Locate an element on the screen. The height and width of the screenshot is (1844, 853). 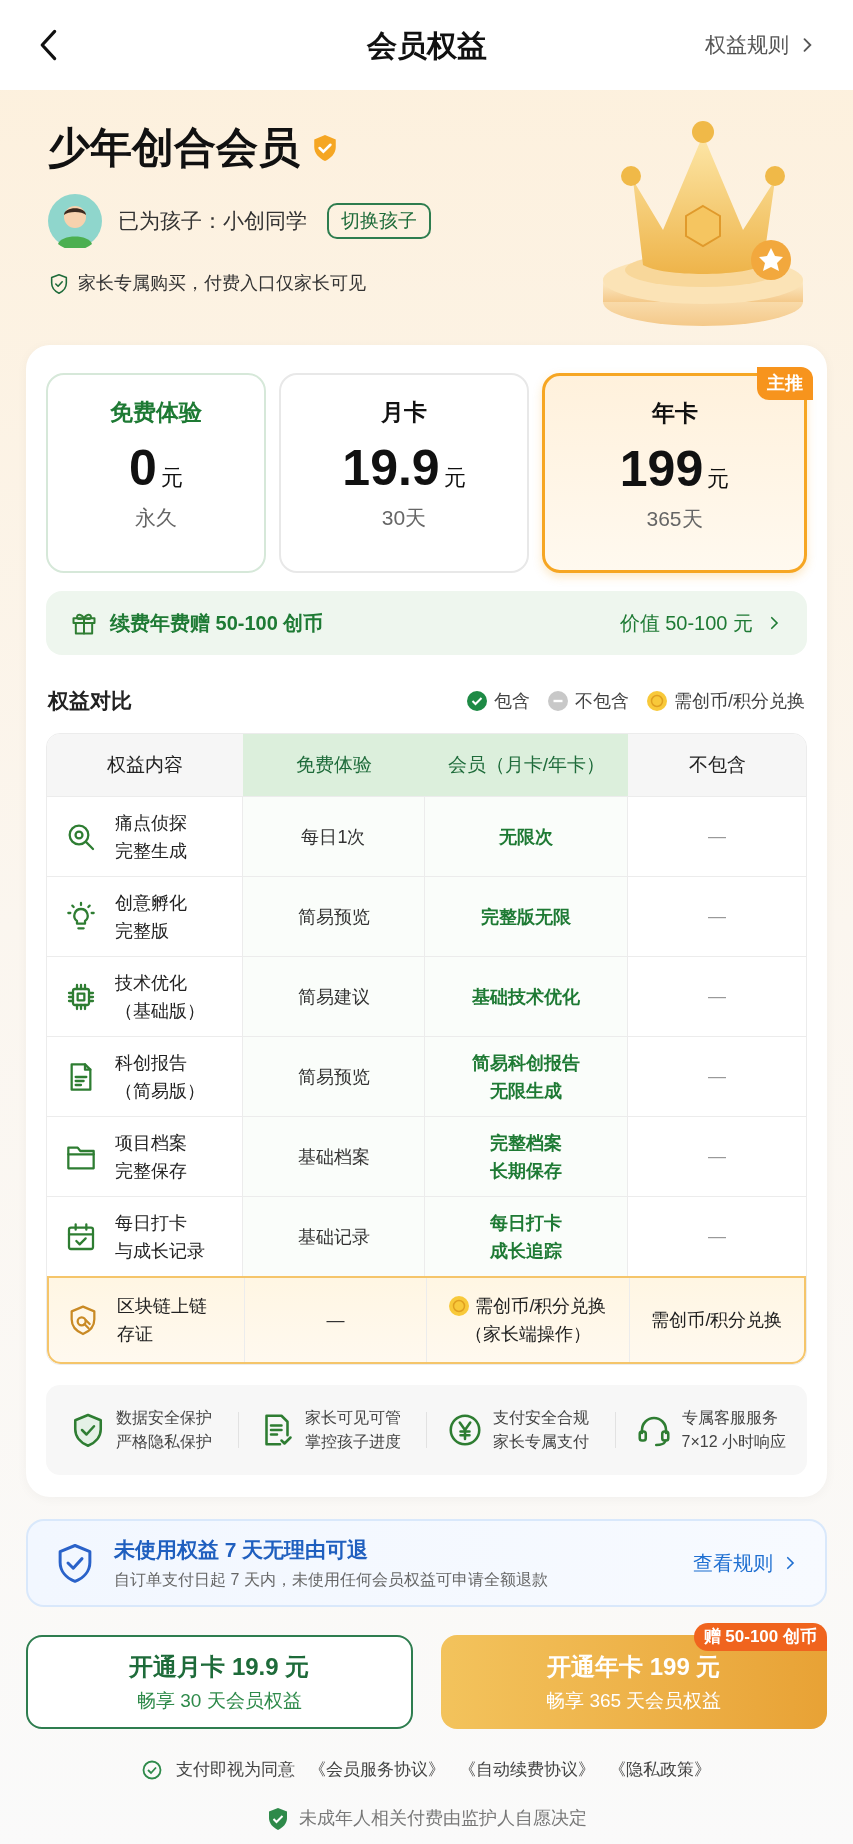
view-rules-link: 查看规则 is located at coordinates (746, 1563).